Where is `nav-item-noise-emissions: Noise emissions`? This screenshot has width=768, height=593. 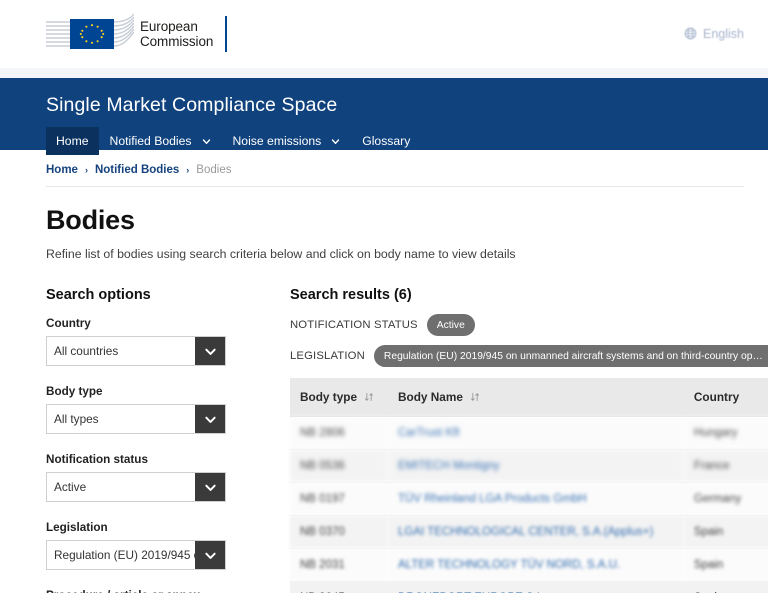 nav-item-noise-emissions: Noise emissions is located at coordinates (287, 141).